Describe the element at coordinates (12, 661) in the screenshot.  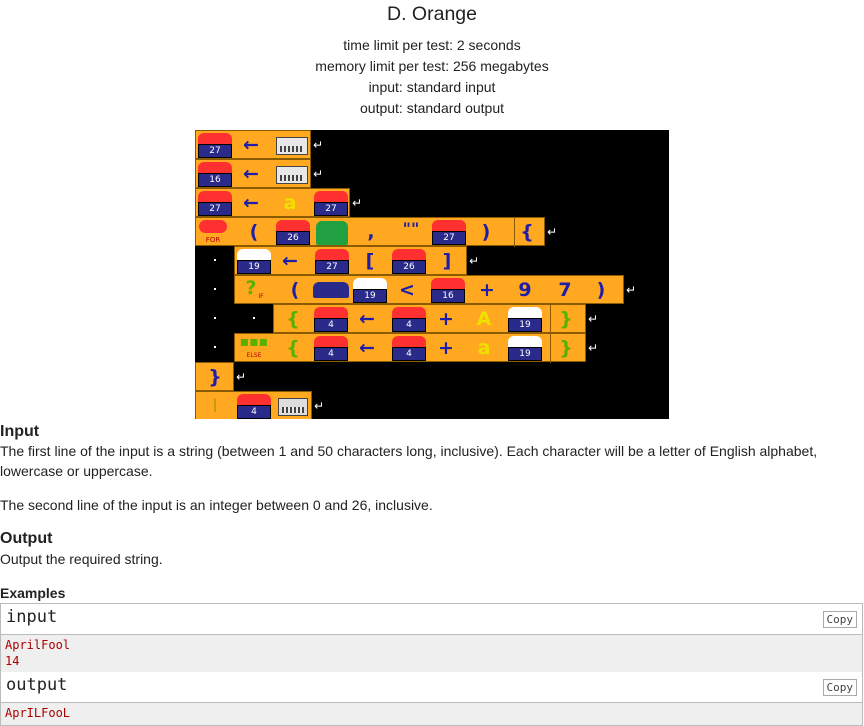
I see `example-input-line: 14` at that location.